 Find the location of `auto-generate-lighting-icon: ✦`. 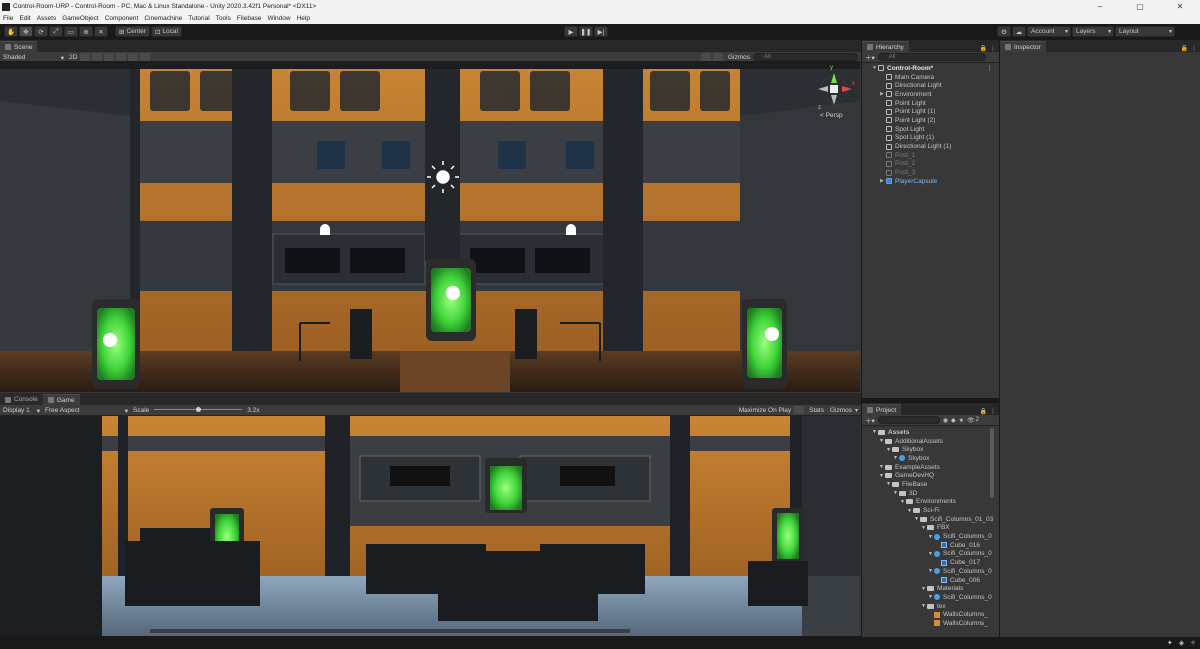

auto-generate-lighting-icon: ✦ is located at coordinates (1170, 643).